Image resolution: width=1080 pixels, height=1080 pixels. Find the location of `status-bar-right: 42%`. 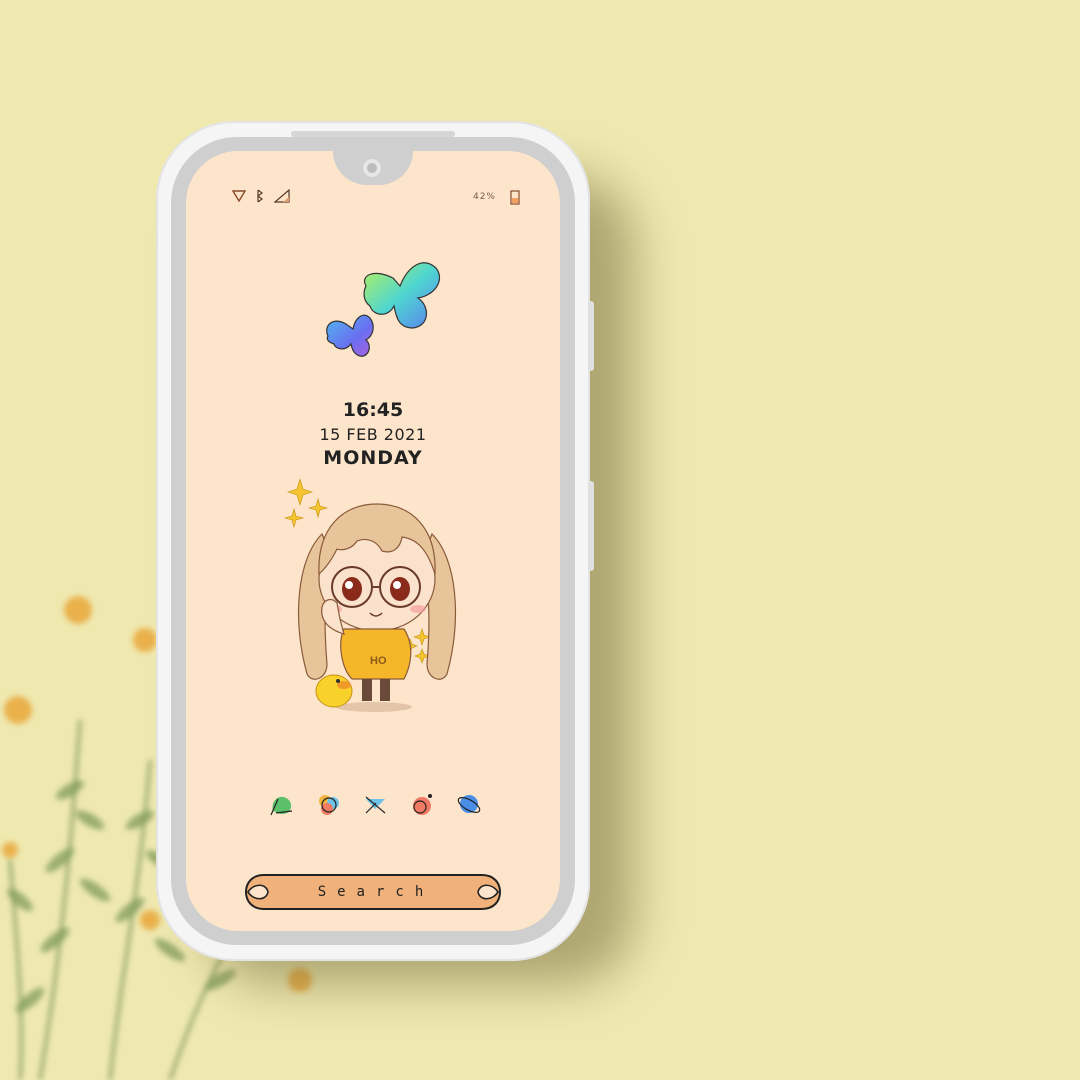

status-bar-right: 42% is located at coordinates (496, 197).